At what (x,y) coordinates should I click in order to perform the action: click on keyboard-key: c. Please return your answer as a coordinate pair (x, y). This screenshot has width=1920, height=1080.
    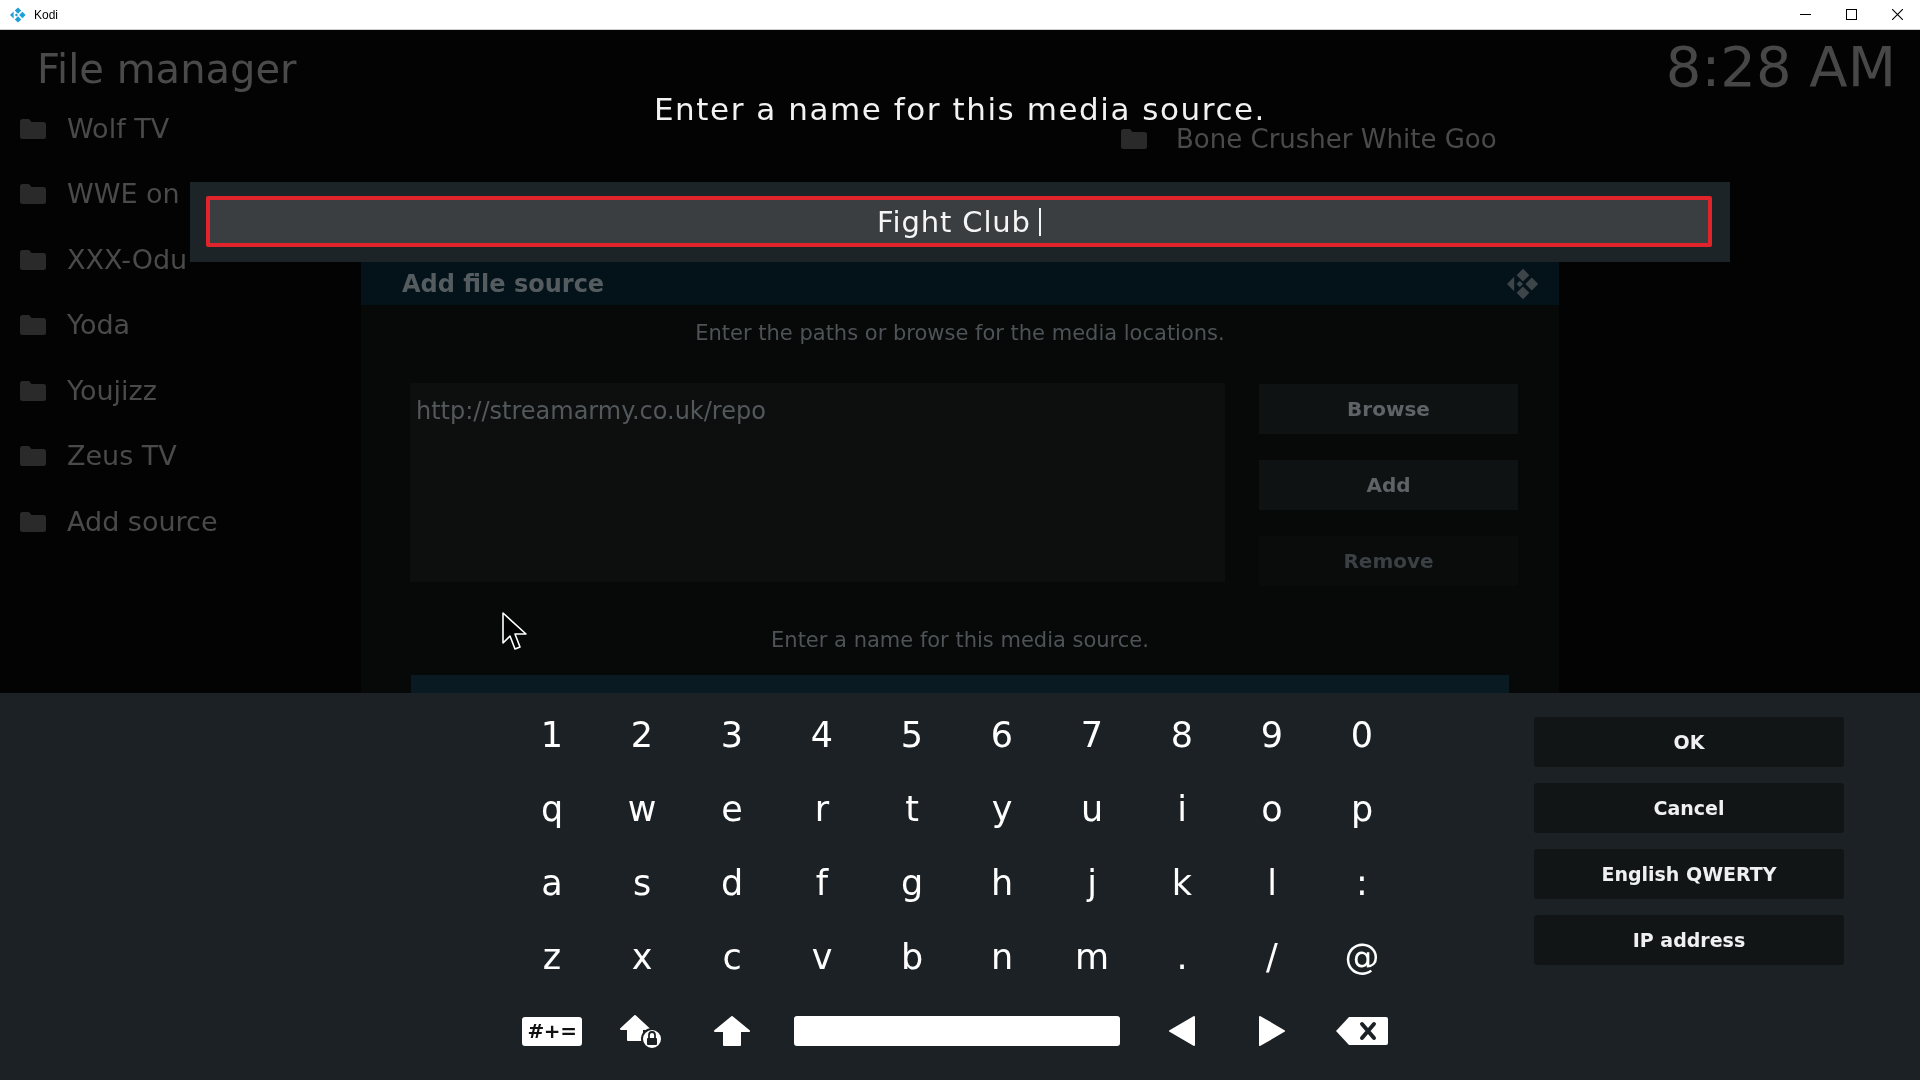
    Looking at the image, I should click on (732, 957).